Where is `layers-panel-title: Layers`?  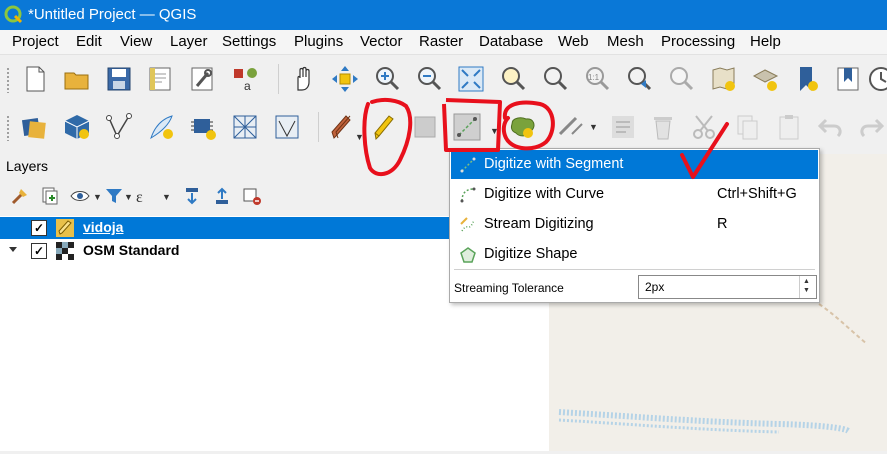
layers-panel-title: Layers is located at coordinates (27, 166).